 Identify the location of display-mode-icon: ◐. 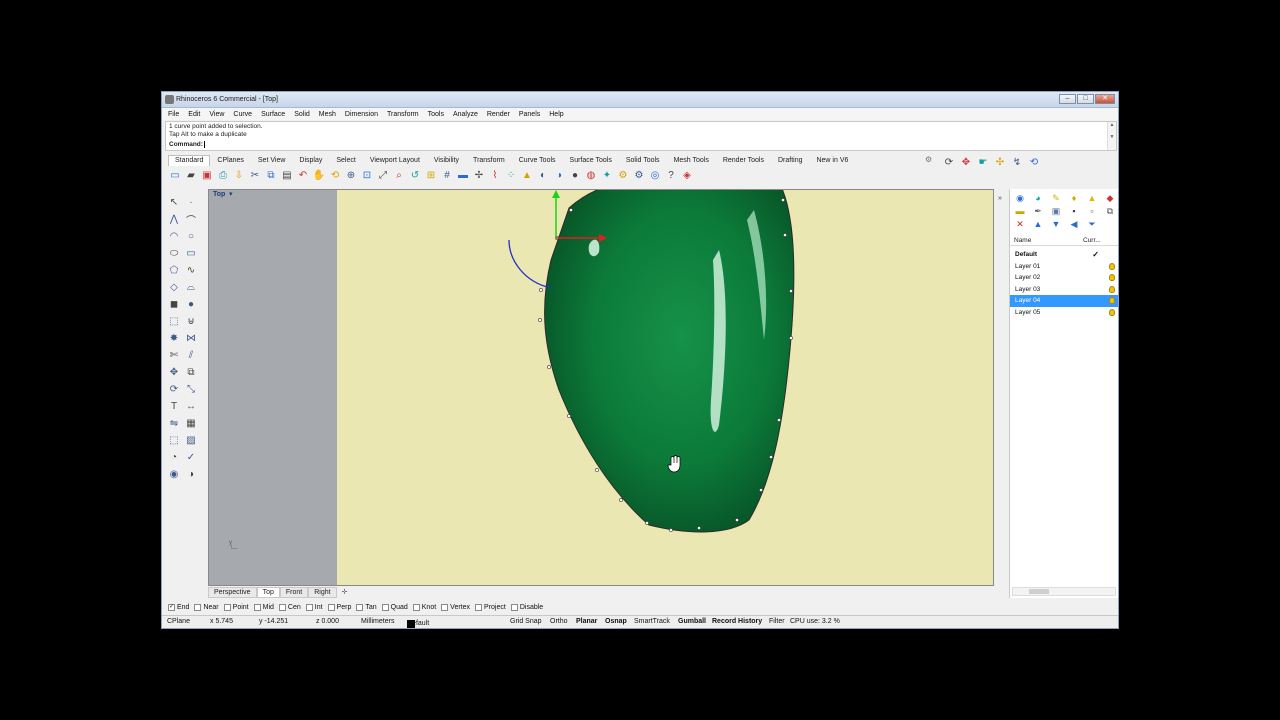
(543, 175).